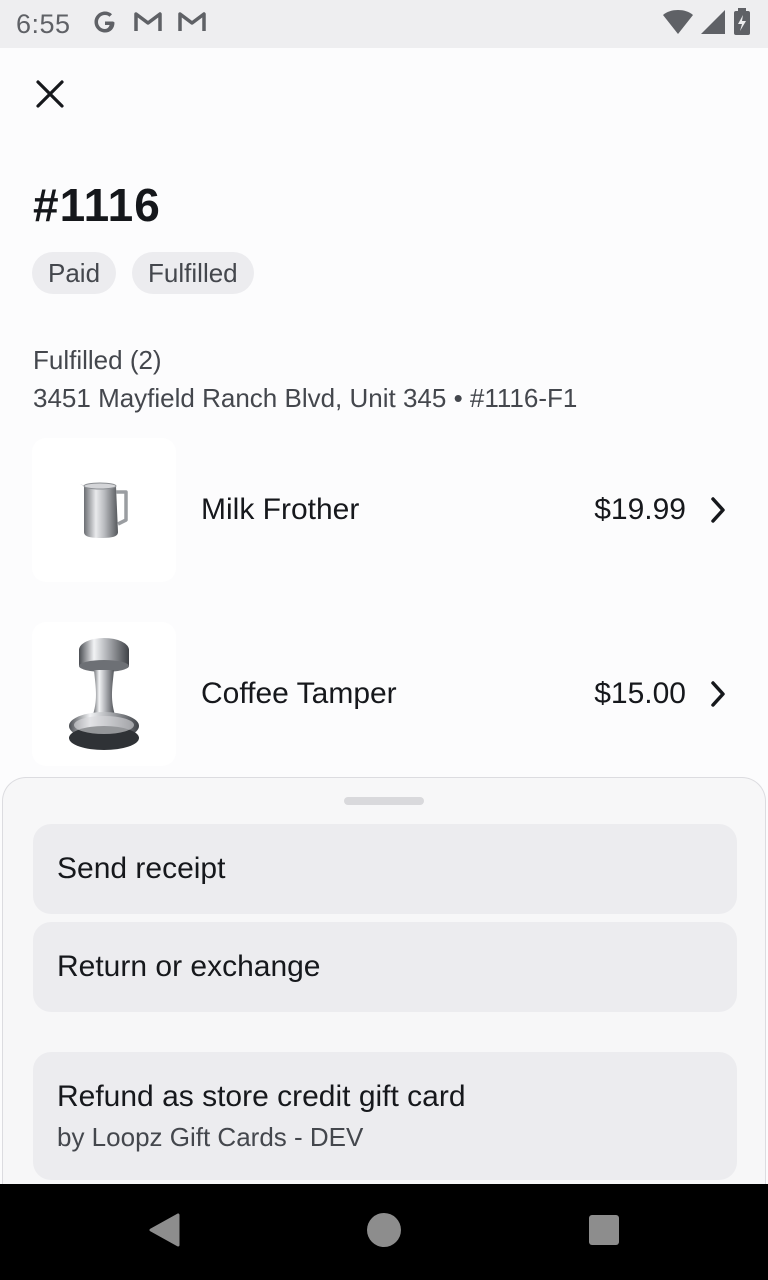  I want to click on item-price: $15.00, so click(640, 693).